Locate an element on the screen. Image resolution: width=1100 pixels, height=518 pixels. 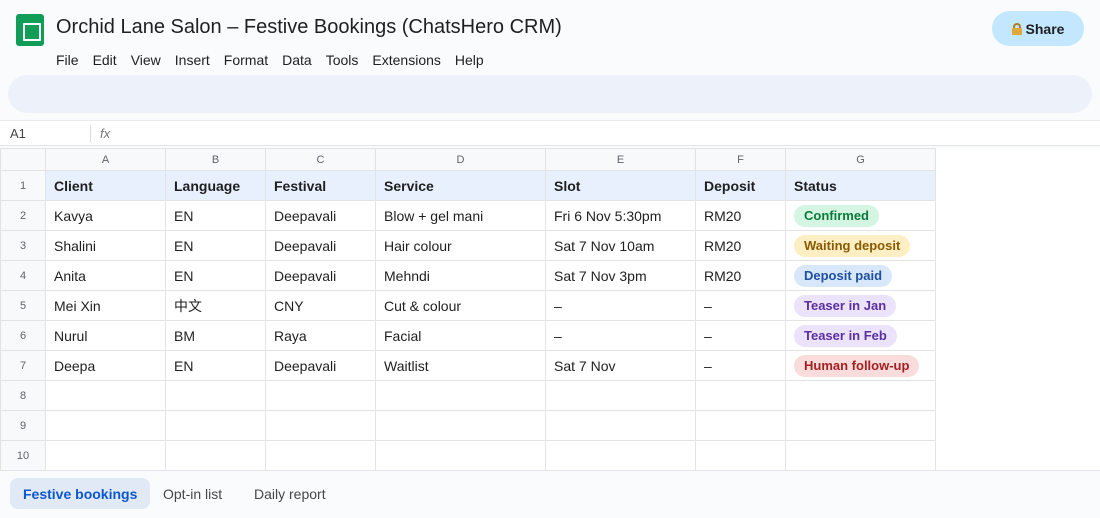
cell-a10 is located at coordinates (105, 455).